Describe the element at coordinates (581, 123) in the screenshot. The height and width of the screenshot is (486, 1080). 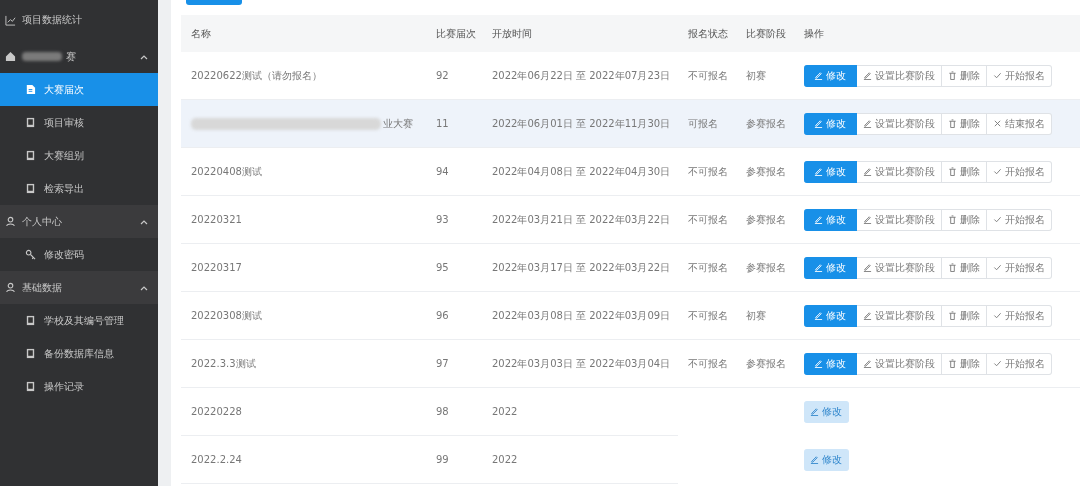
I see `table-cell: 2022年06月01日 至 2022年11月30日` at that location.